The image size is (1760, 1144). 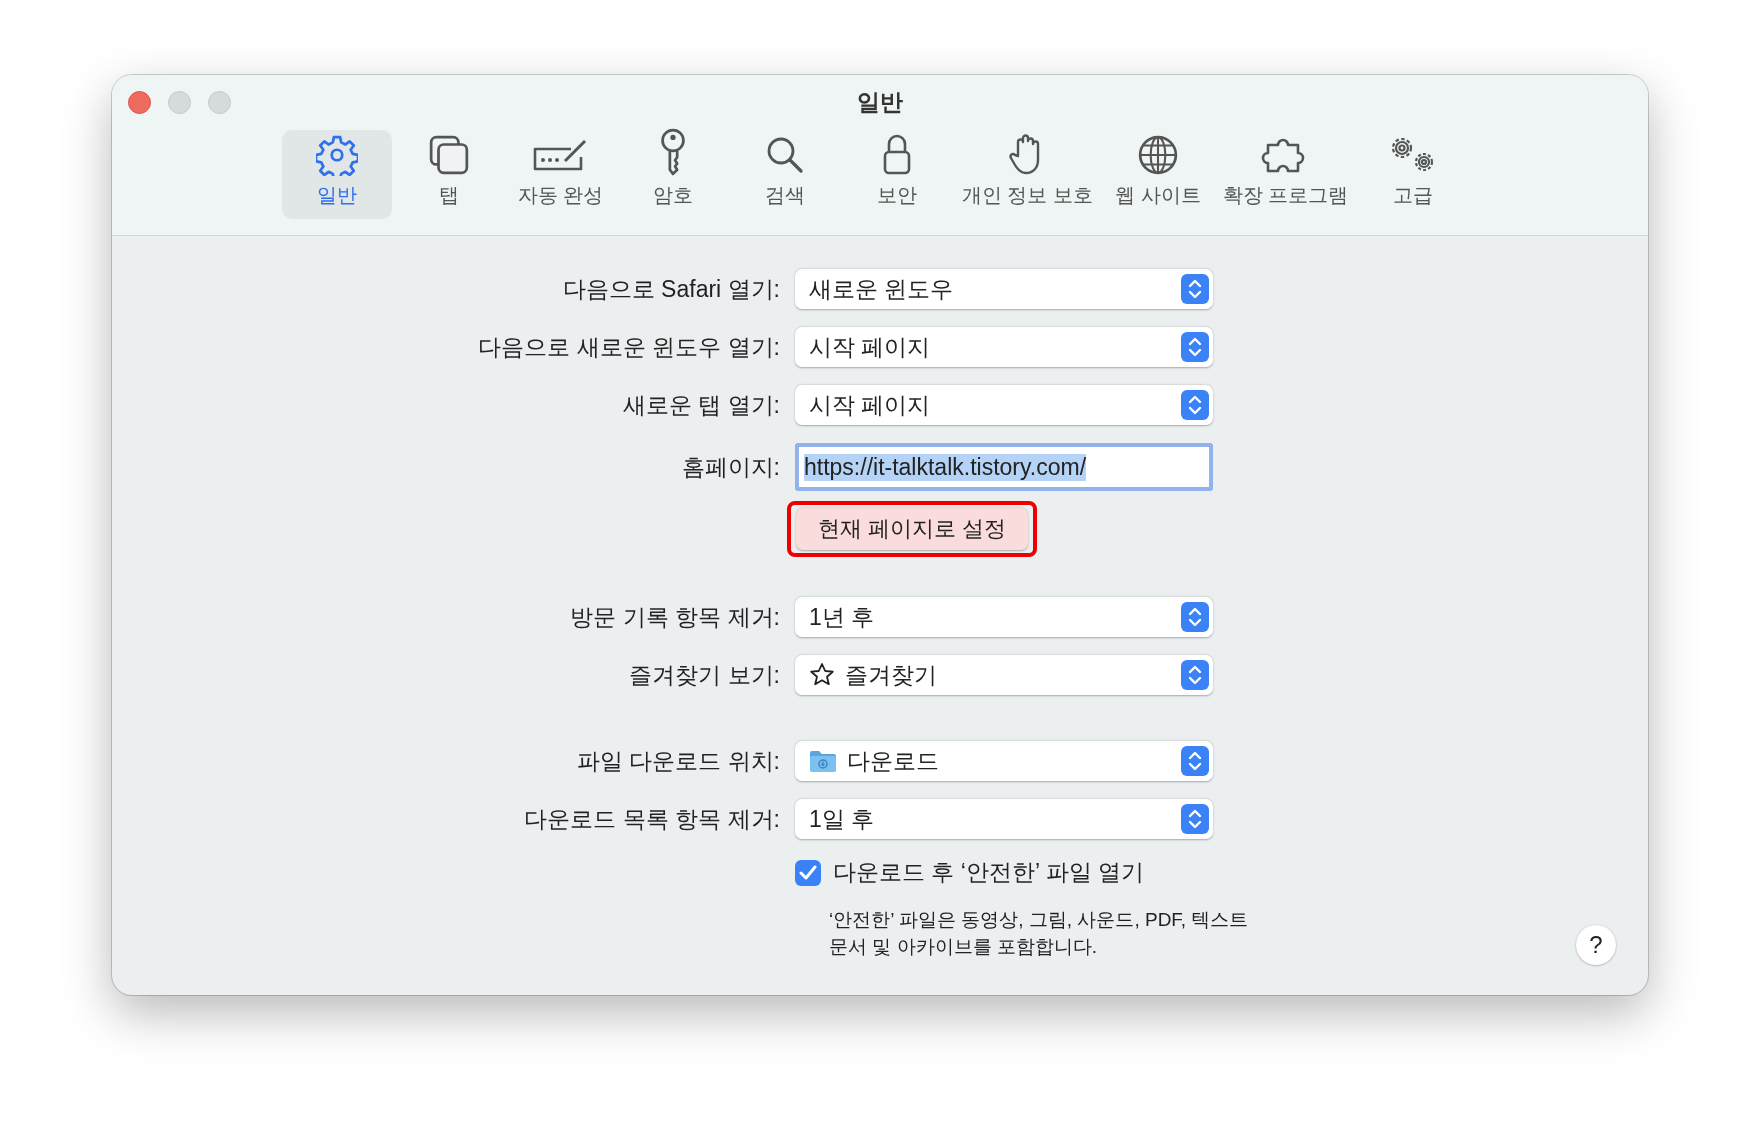 I want to click on close-button, so click(x=139, y=102).